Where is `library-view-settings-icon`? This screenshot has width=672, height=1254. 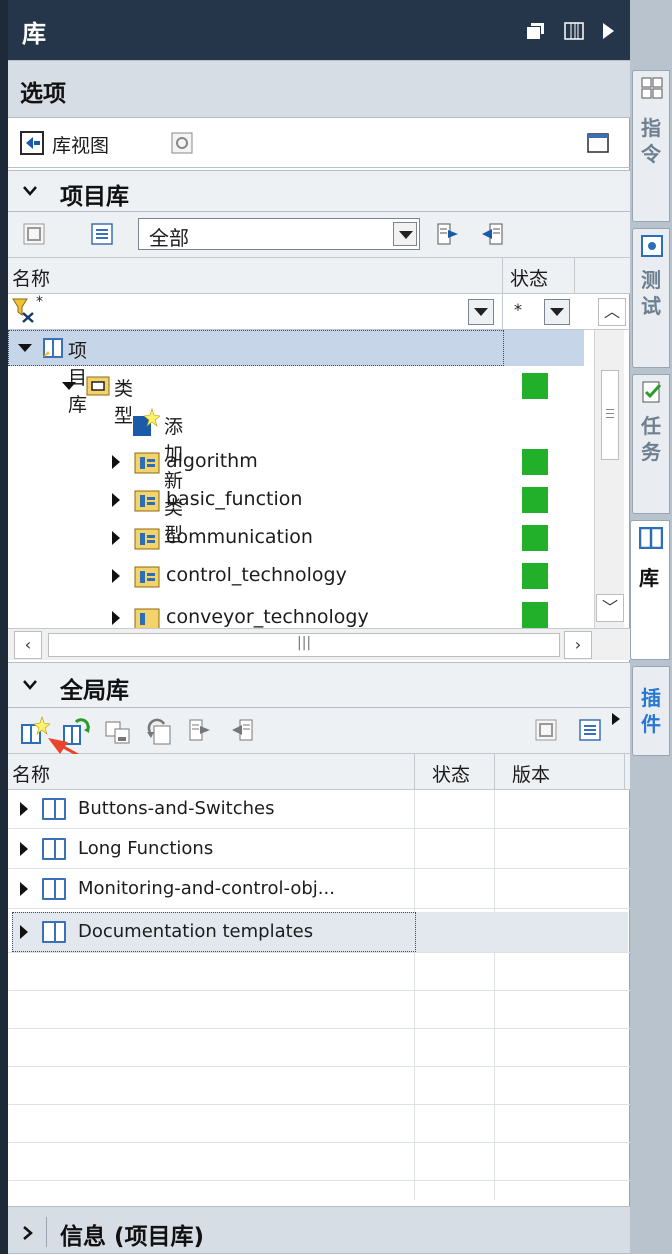
library-view-settings-icon is located at coordinates (182, 143).